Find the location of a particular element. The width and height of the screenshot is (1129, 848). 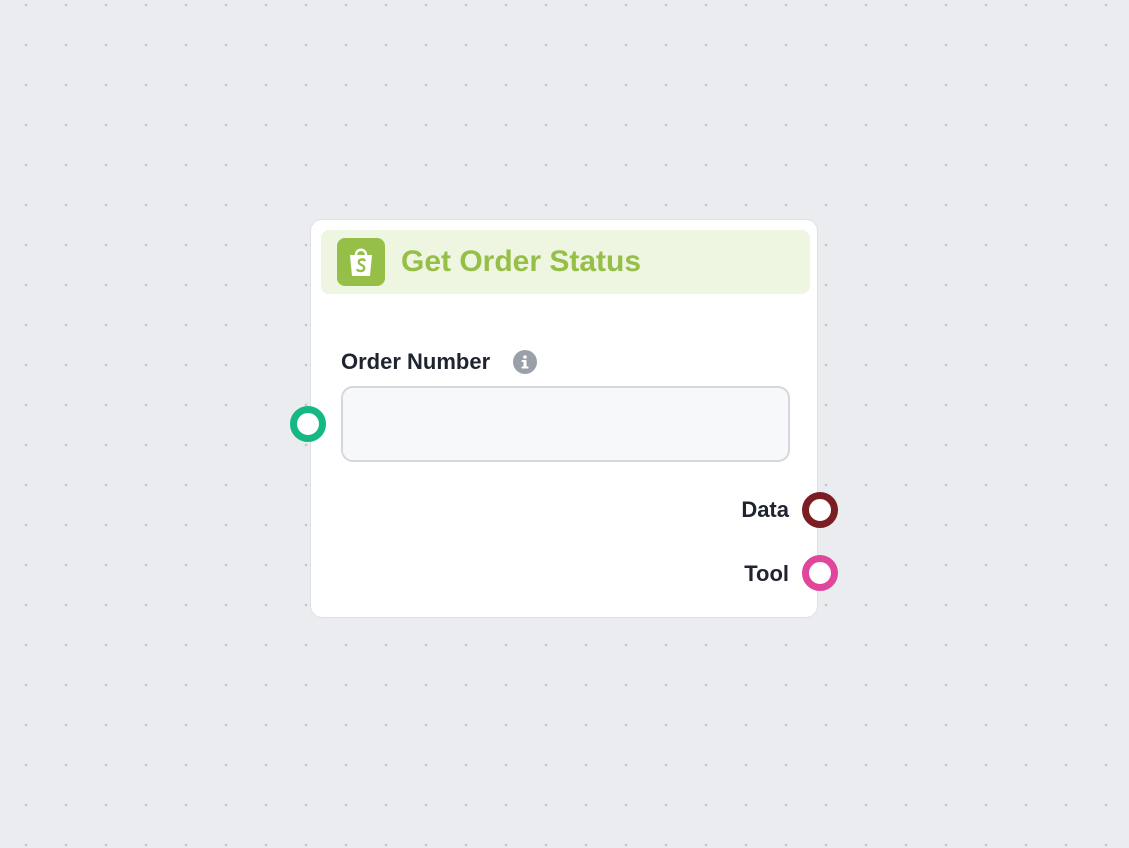

output-label-data: Data is located at coordinates (765, 509).